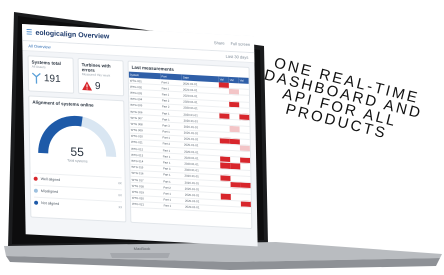 The image size is (444, 275). What do you see at coordinates (50, 203) in the screenshot?
I see `legend-label: Not aligned` at bounding box center [50, 203].